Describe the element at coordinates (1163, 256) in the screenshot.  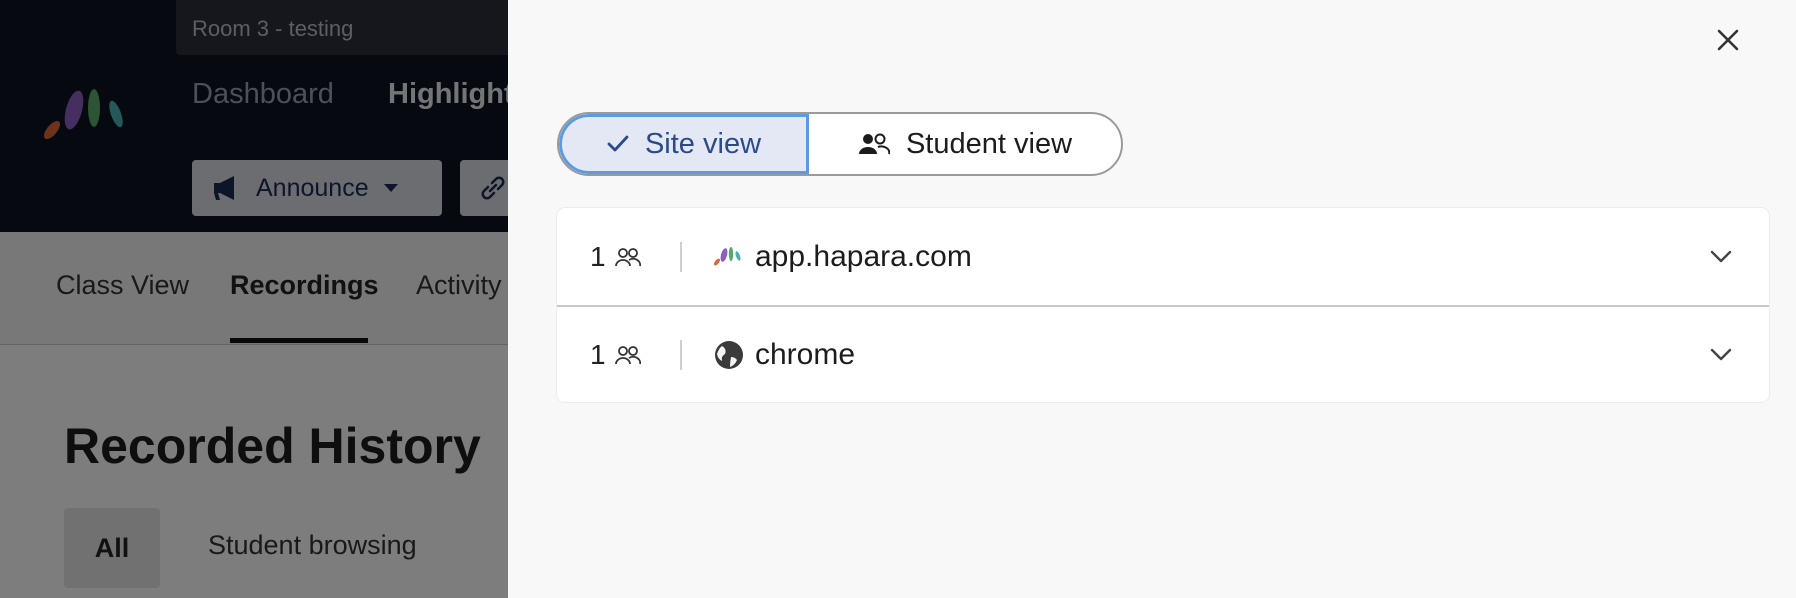
I see `site-row: 1 app.hapara.com` at that location.